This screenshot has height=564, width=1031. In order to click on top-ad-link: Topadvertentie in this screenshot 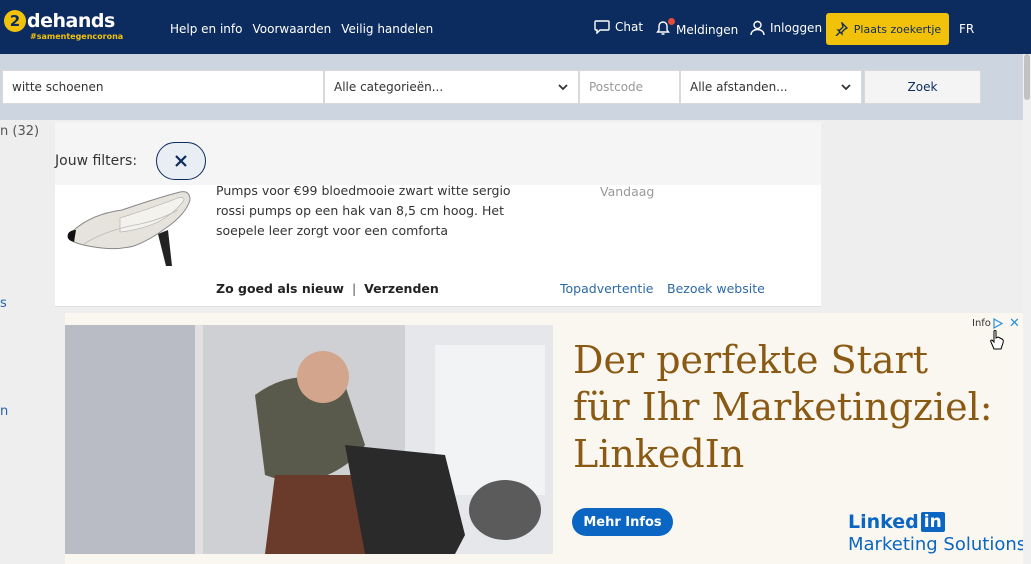, I will do `click(607, 288)`.